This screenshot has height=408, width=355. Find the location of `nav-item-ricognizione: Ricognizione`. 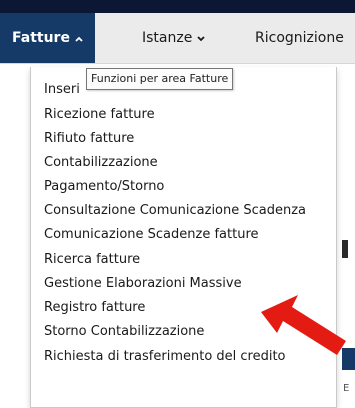

nav-item-ricognizione: Ricognizione is located at coordinates (299, 38).